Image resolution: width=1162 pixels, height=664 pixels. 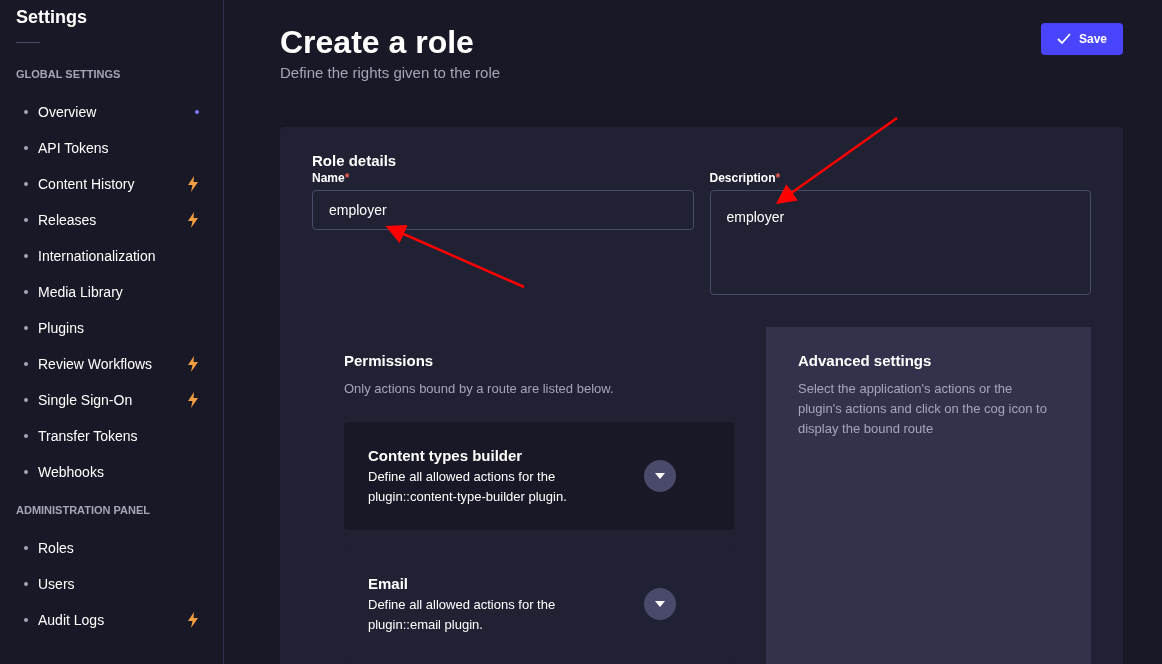 What do you see at coordinates (865, 360) in the screenshot?
I see `section-title: Advanced settings` at bounding box center [865, 360].